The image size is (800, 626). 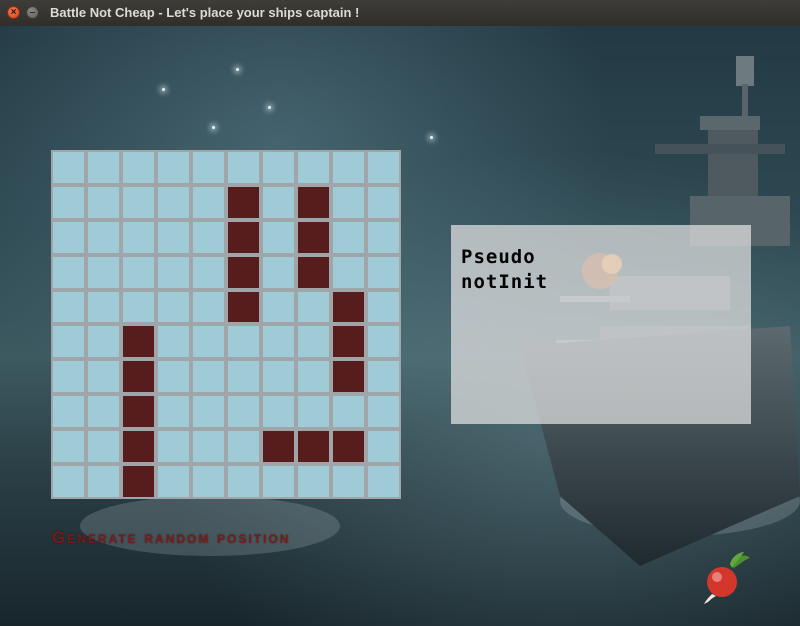 I want to click on close-button: ×, so click(x=13, y=12).